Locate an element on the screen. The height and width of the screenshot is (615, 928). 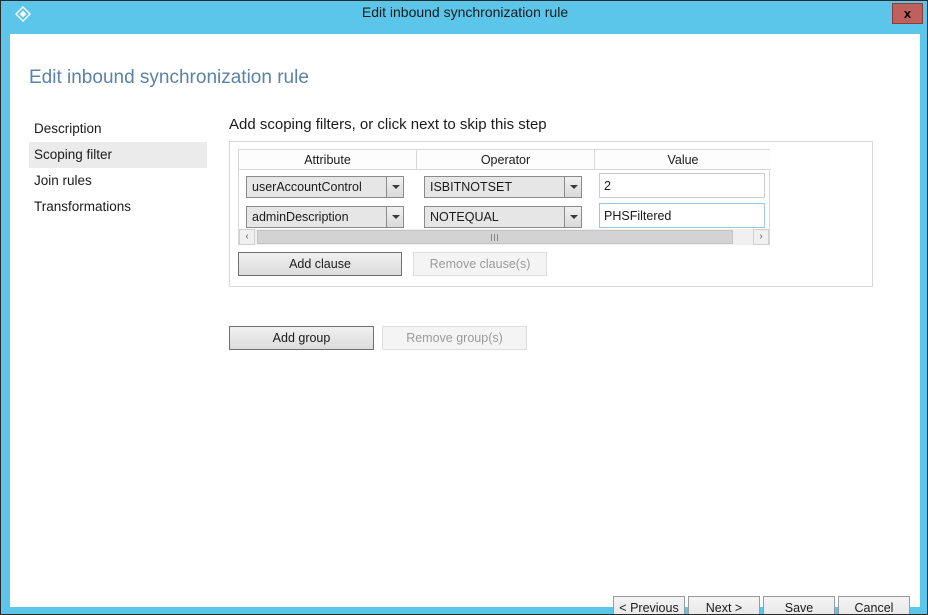
attribute-dropdown-row-1: userAccountControl is located at coordinates (325, 187).